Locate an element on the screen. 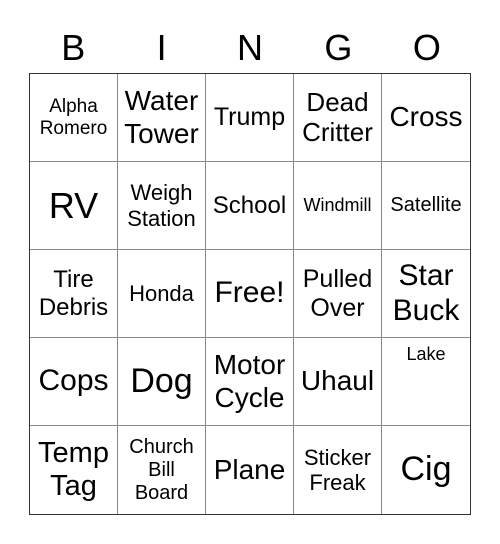 The width and height of the screenshot is (500, 544). bingo-cell: School is located at coordinates (250, 206).